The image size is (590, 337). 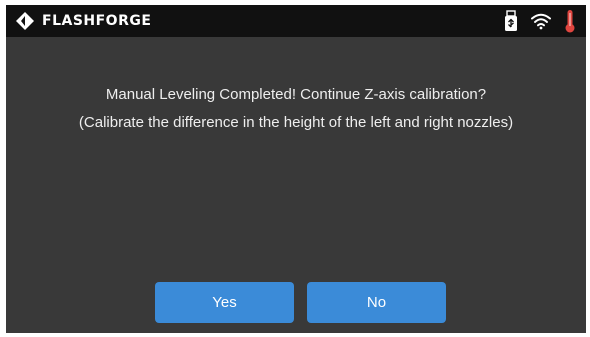 I want to click on status-icons, so click(x=534, y=21).